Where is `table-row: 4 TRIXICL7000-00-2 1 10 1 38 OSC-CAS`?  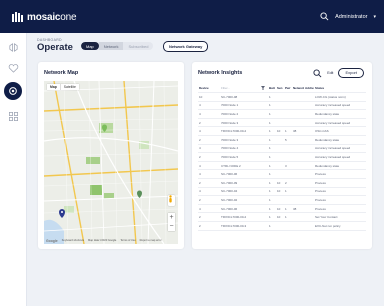 table-row: 4 TRIXICL7000-00-2 1 10 1 38 OSC-CAS is located at coordinates (282, 131).